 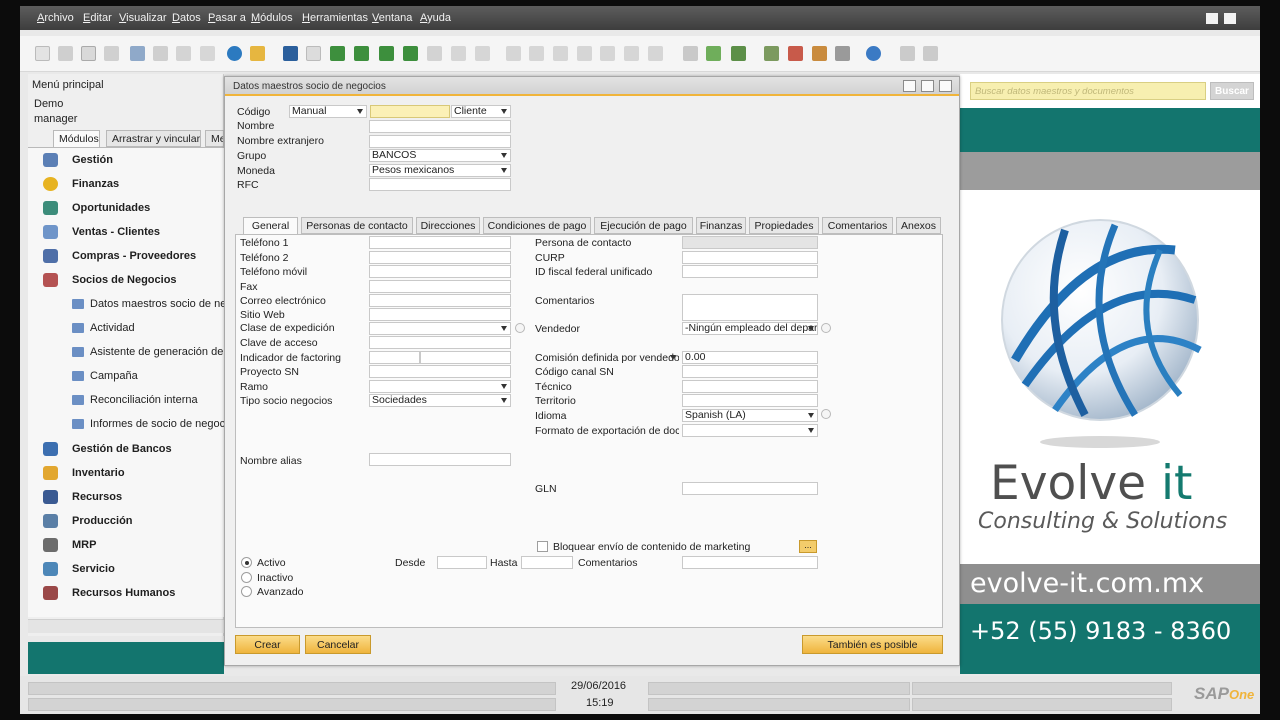 I want to click on radio-activo, so click(x=246, y=562).